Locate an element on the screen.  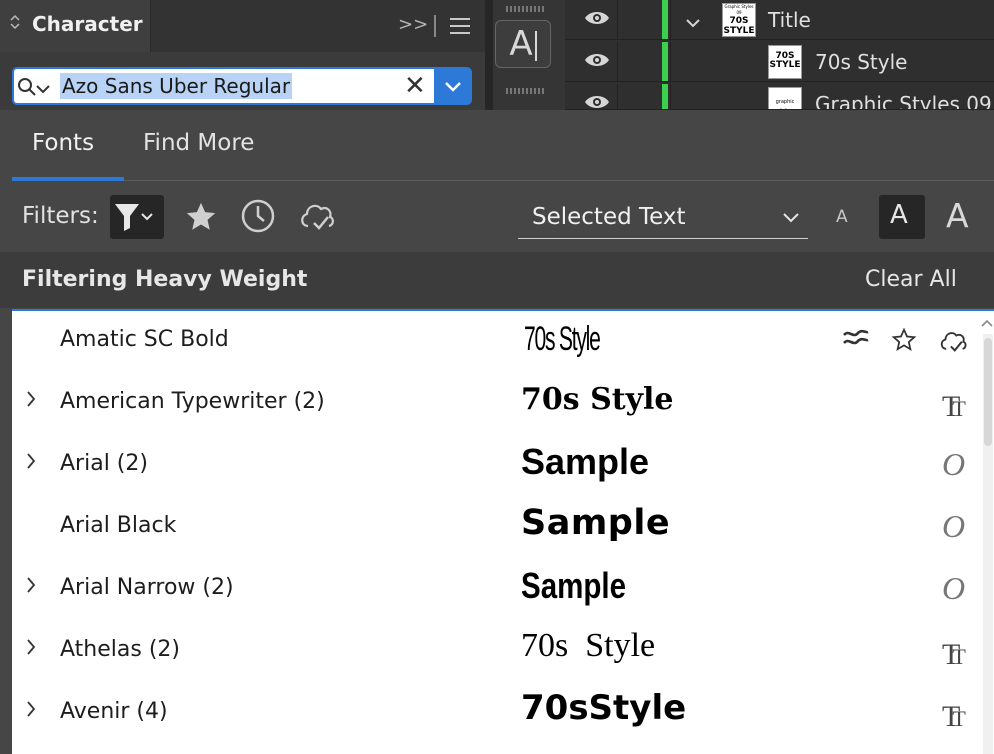
font-name: Athelas (2) is located at coordinates (120, 649).